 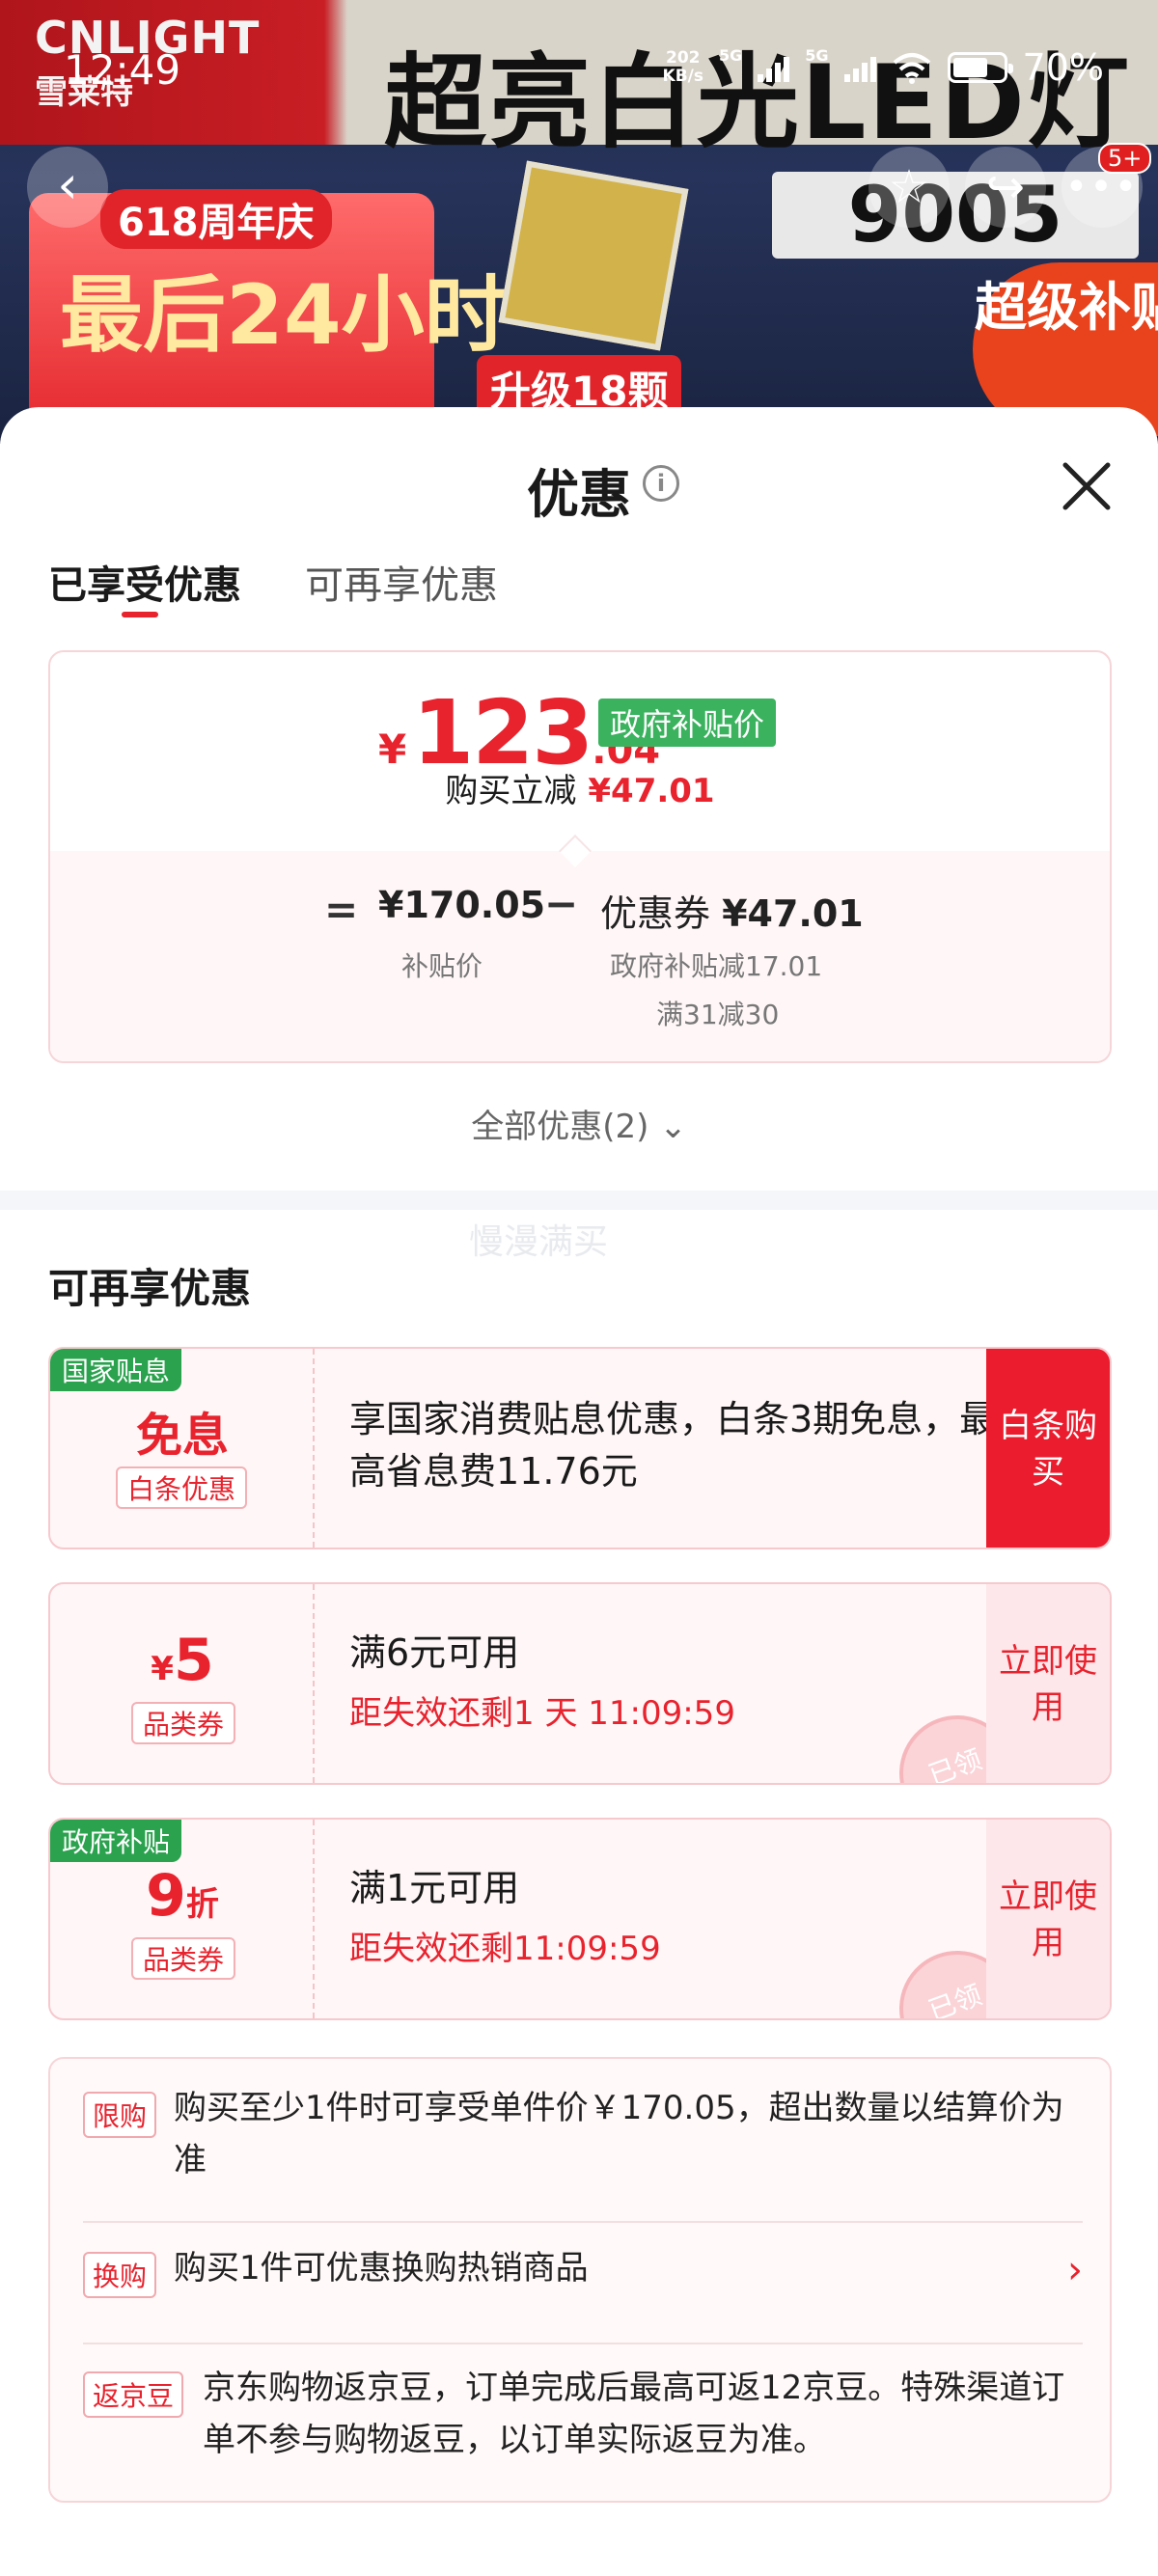 I want to click on coupon-description: 享国家消费贴息优惠，白条3期免息，最高省息费11.76元, so click(x=673, y=1445).